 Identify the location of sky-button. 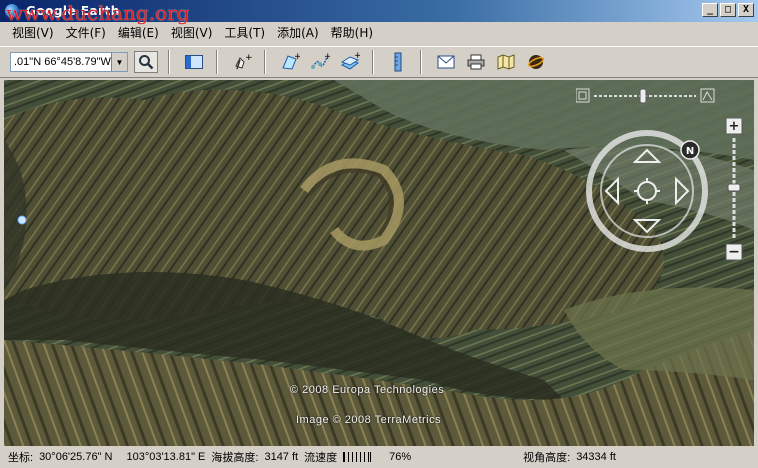
(536, 62).